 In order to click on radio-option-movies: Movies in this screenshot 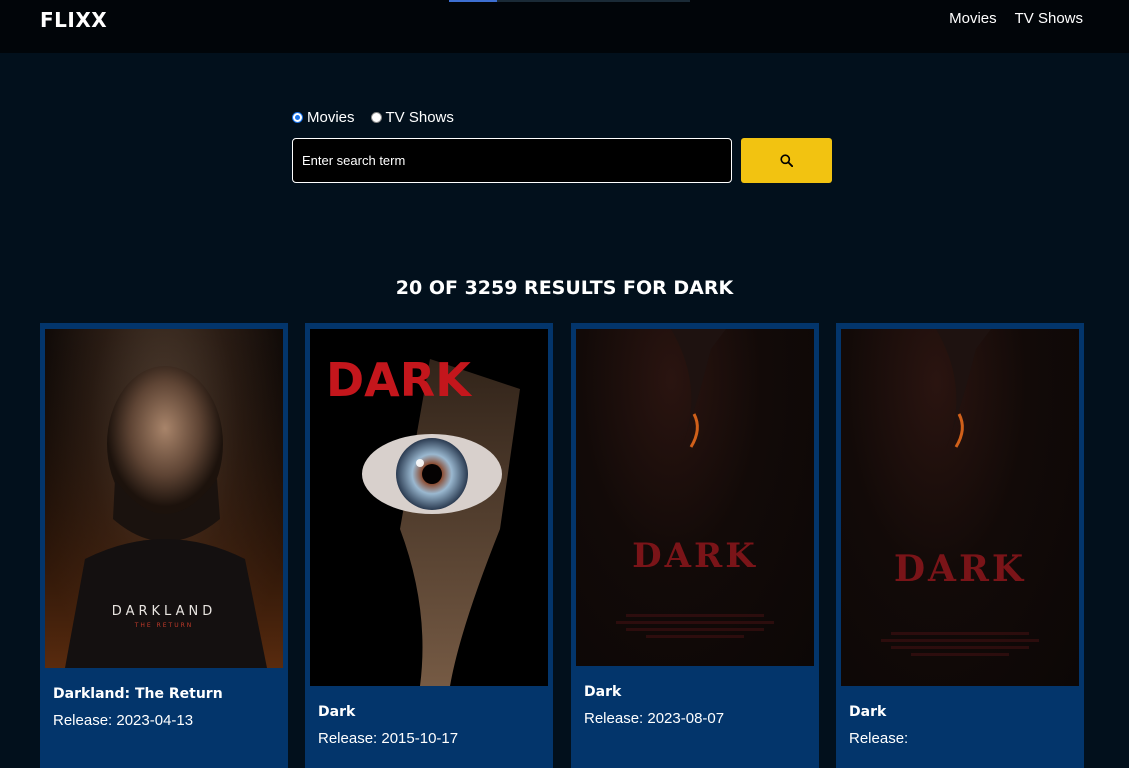, I will do `click(323, 117)`.